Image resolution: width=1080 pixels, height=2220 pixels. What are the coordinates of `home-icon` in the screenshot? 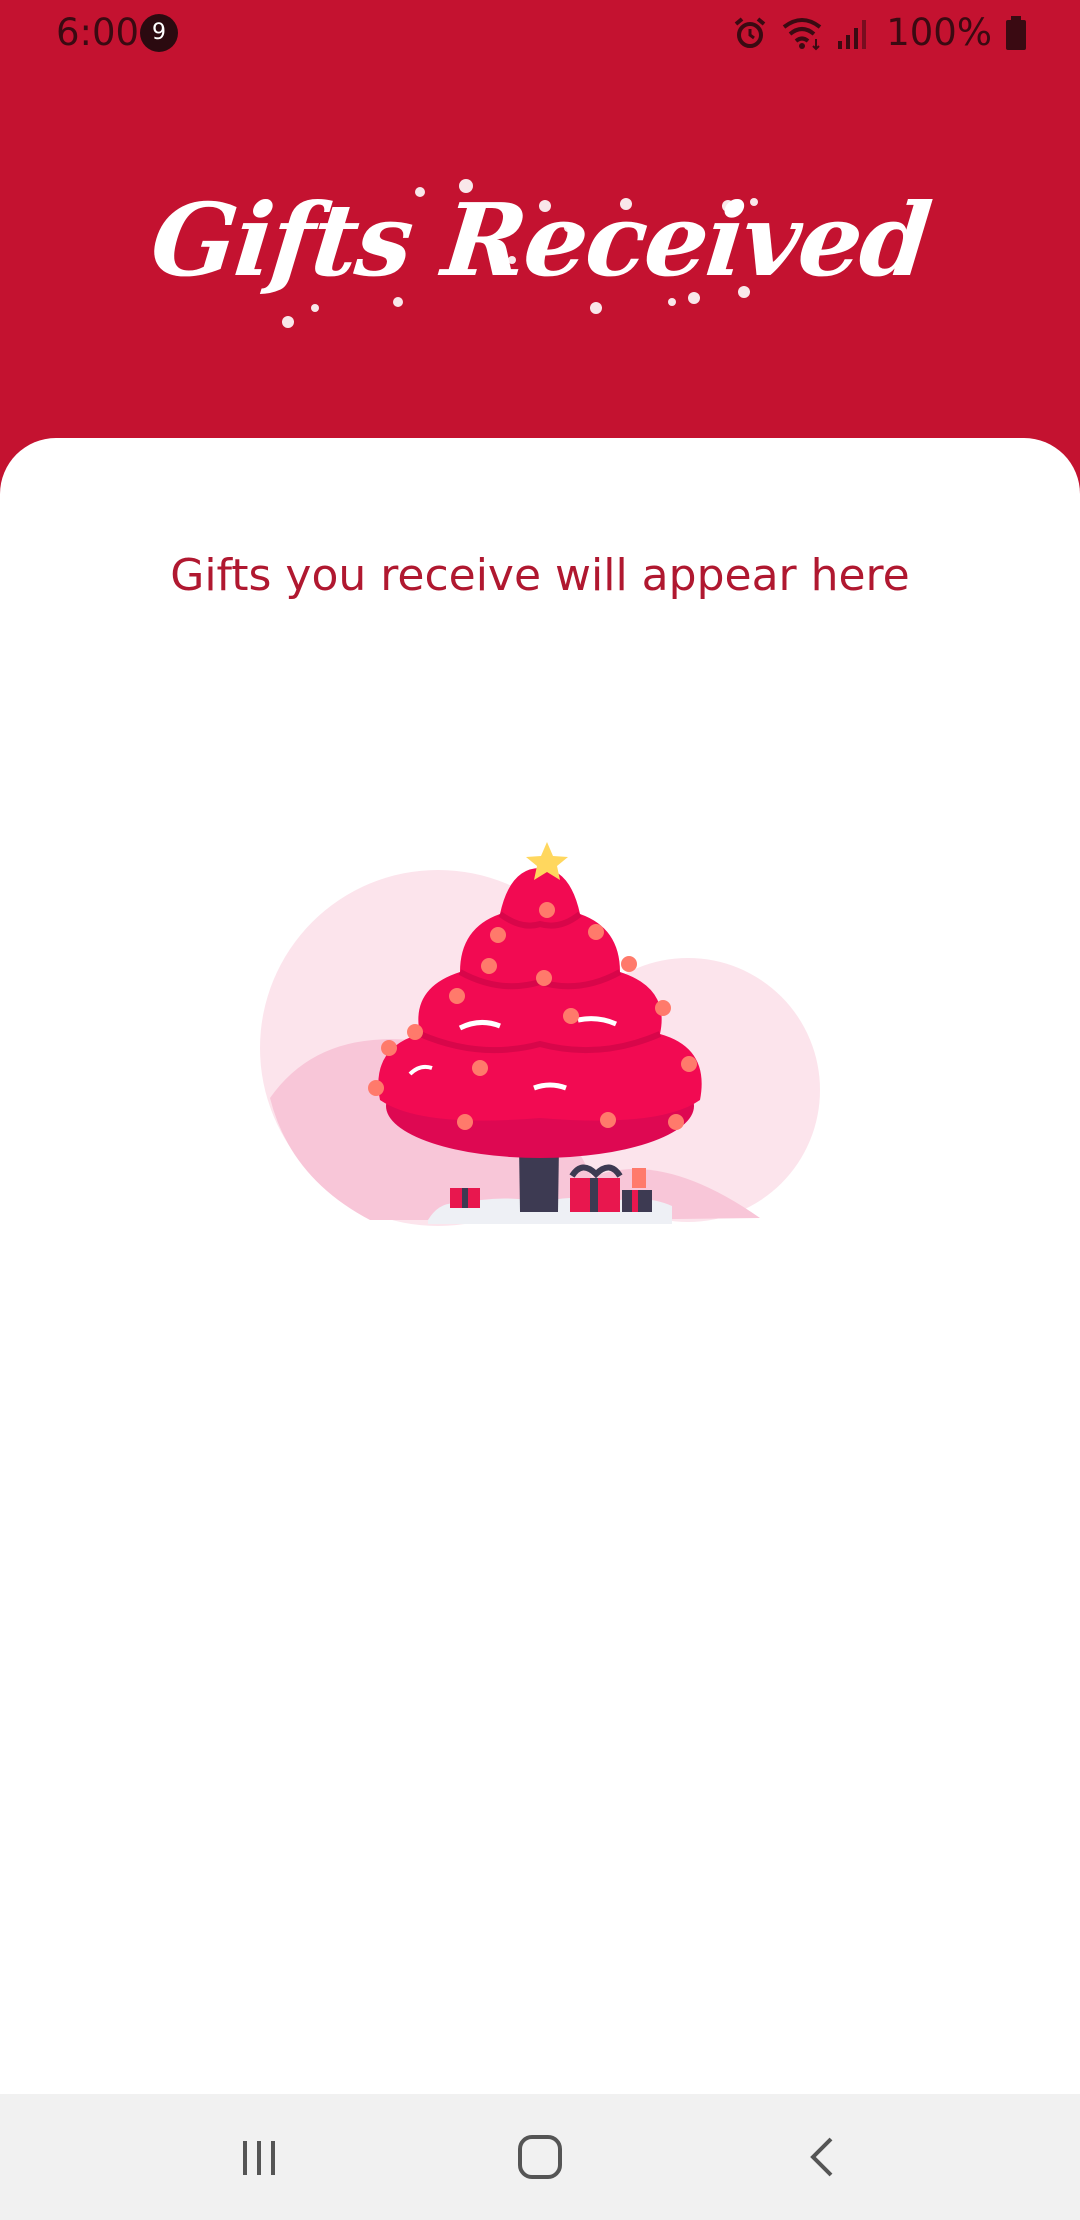 It's located at (540, 2157).